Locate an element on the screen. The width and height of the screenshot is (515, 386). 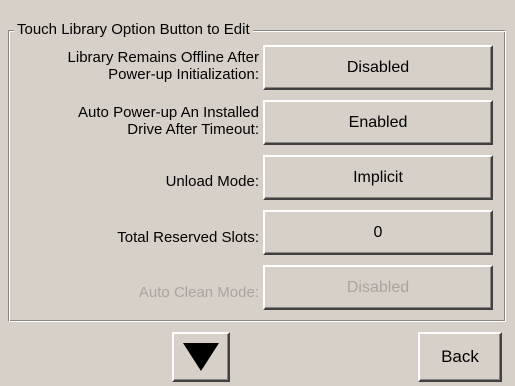
triangle-down-icon is located at coordinates (201, 357).